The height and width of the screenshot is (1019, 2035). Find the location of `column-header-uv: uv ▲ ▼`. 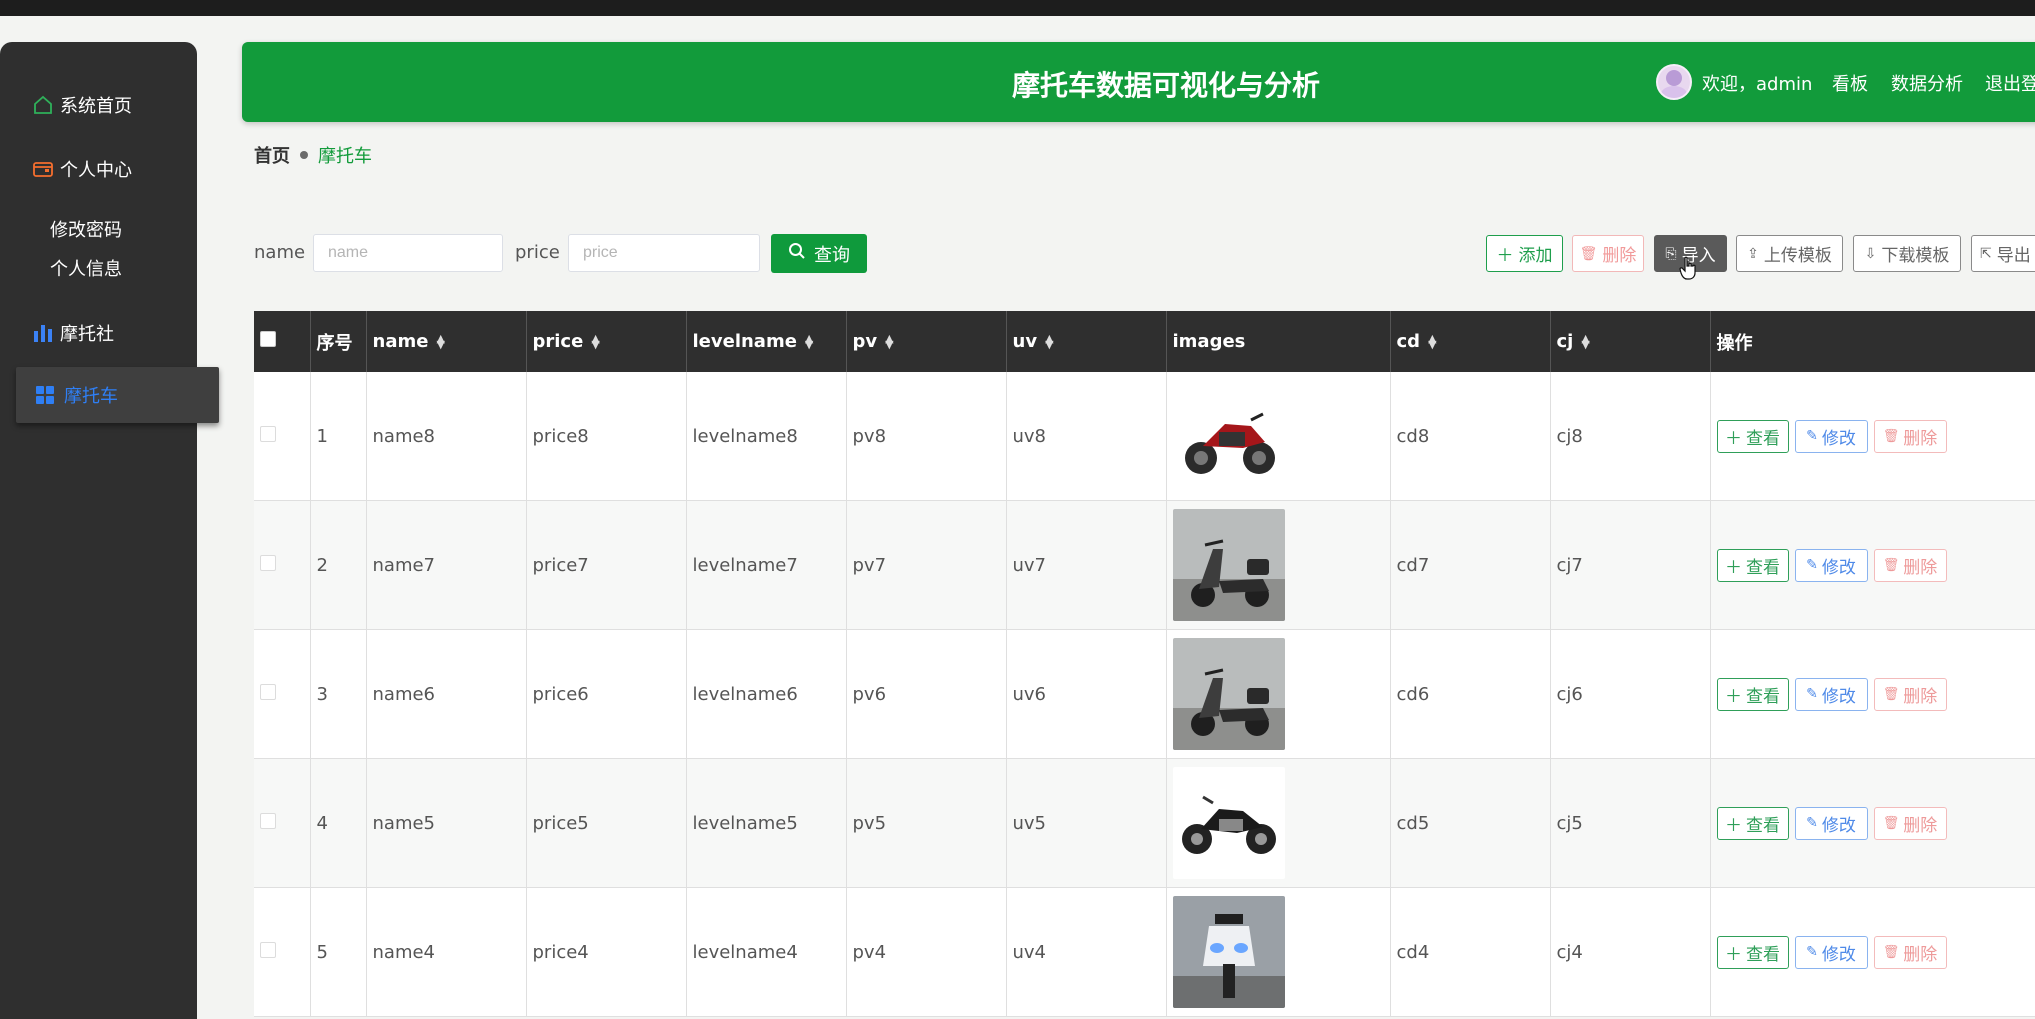

column-header-uv: uv ▲ ▼ is located at coordinates (1086, 341).